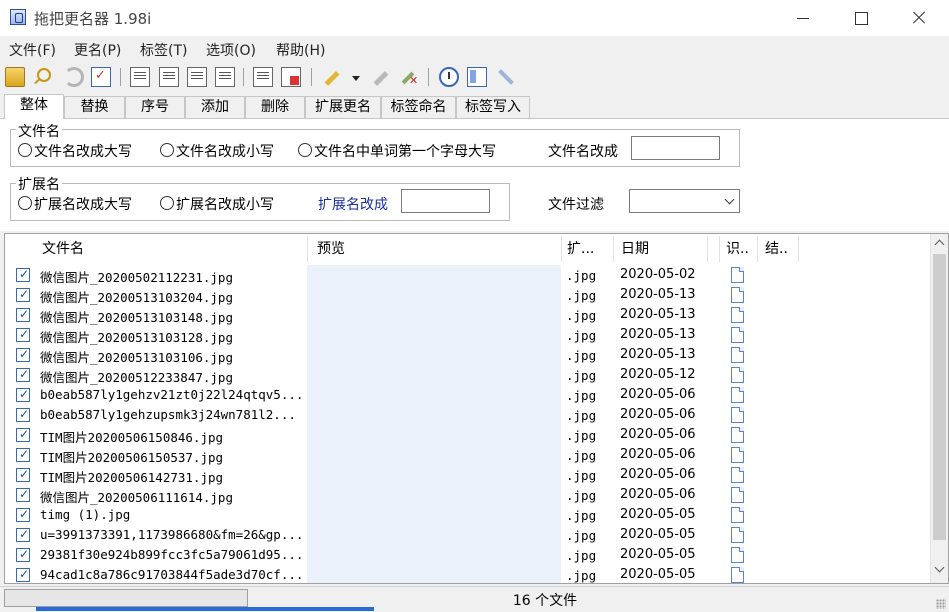  Describe the element at coordinates (465, 275) in the screenshot. I see `file-row: 微信图片_20200502112231.jpg .jpg 2020-05-02` at that location.